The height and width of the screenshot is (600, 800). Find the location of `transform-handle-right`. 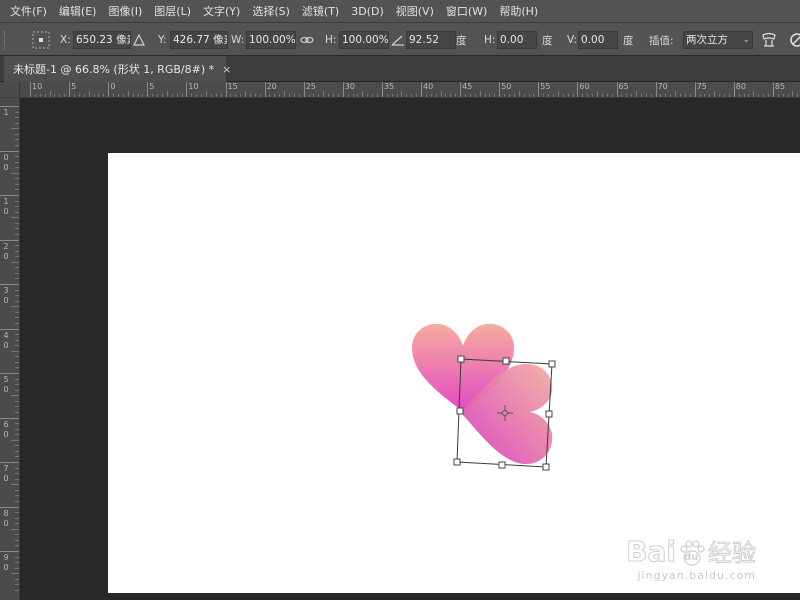

transform-handle-right is located at coordinates (549, 414).